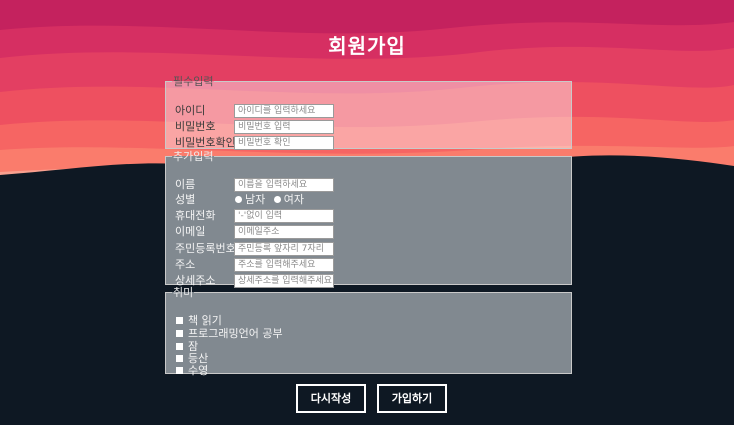 The width and height of the screenshot is (734, 425). What do you see at coordinates (205, 142) in the screenshot?
I see `password-confirm-label: 비밀번호확인` at bounding box center [205, 142].